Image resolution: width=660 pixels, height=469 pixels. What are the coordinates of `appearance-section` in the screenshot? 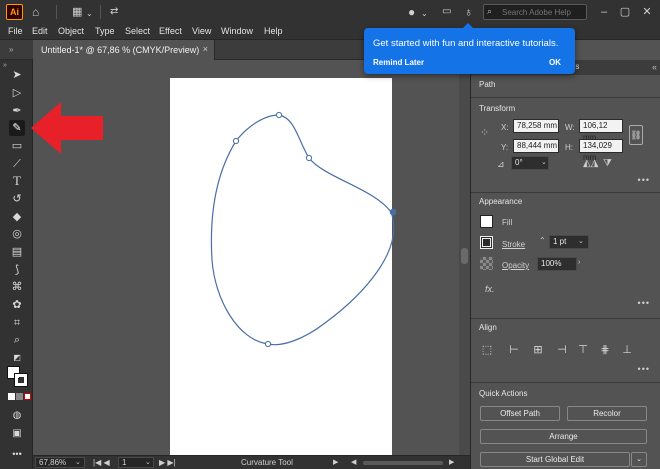 It's located at (565, 252).